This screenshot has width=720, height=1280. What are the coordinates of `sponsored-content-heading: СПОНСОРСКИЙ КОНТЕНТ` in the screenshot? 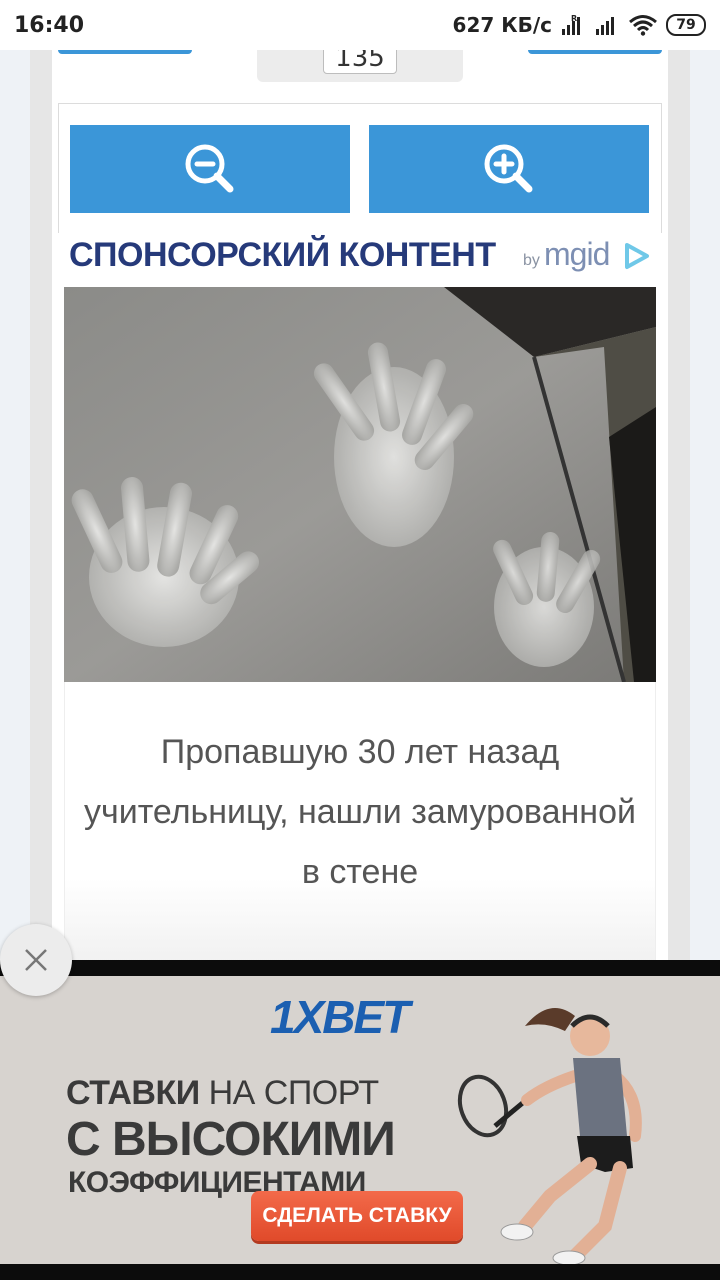 It's located at (282, 255).